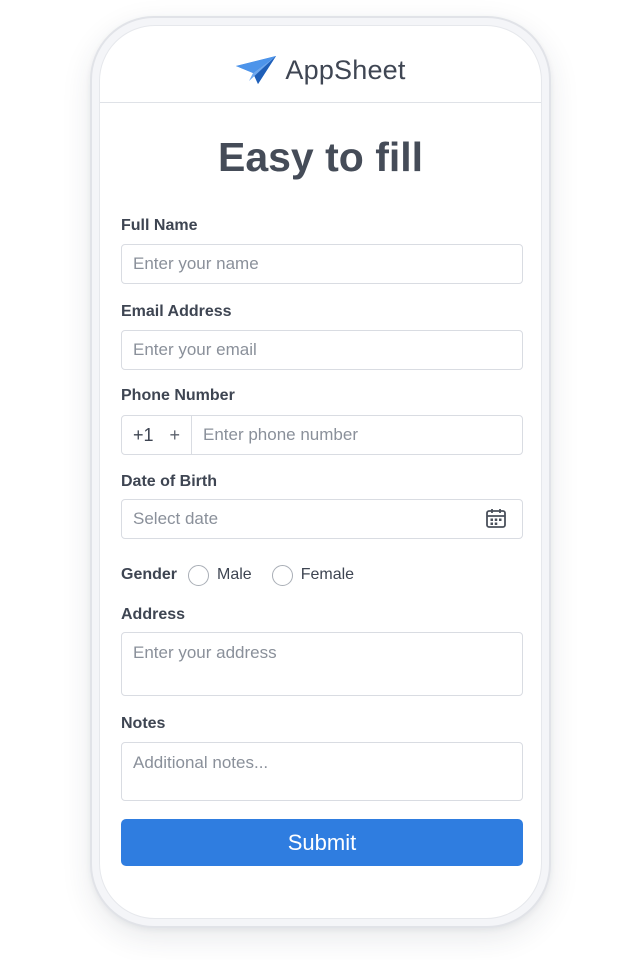 The image size is (640, 960). I want to click on email-input, so click(322, 350).